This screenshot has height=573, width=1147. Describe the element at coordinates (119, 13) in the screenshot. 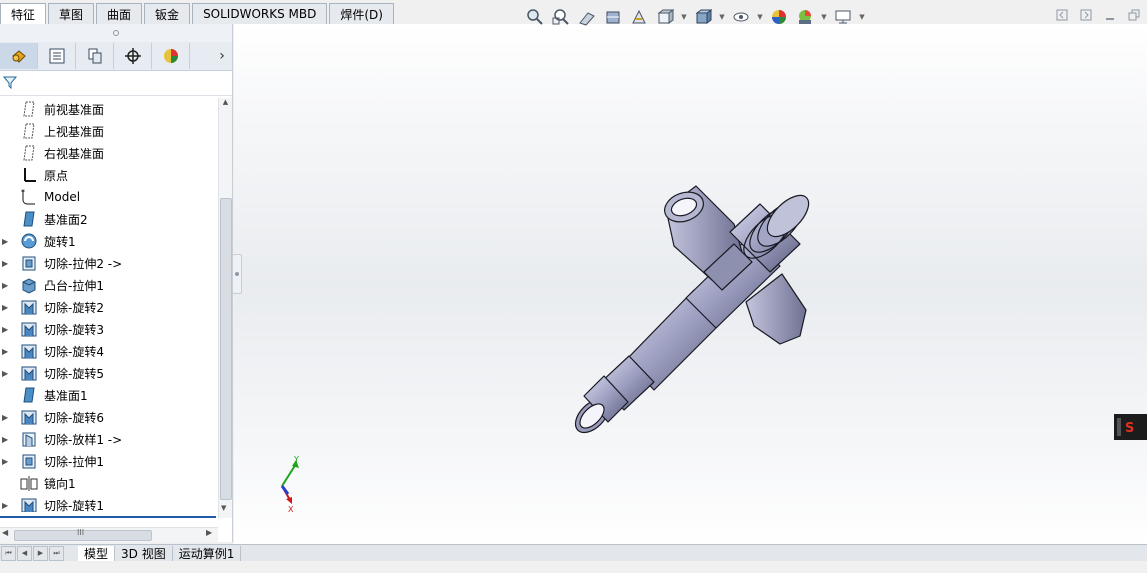

I see `tab-surfaces: 曲面` at that location.